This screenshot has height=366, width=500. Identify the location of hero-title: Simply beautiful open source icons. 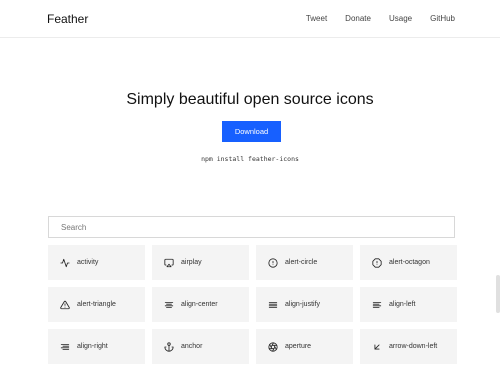
(250, 99).